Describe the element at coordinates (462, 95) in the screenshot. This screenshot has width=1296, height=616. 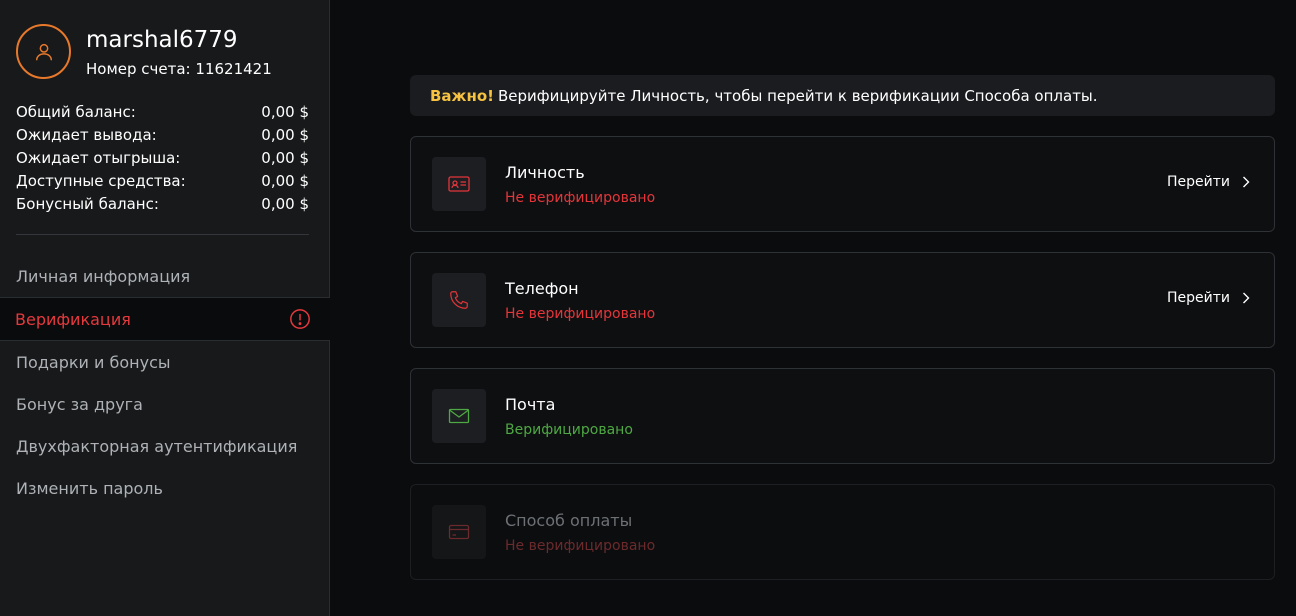
I see `notice-strong: Важно!` at that location.